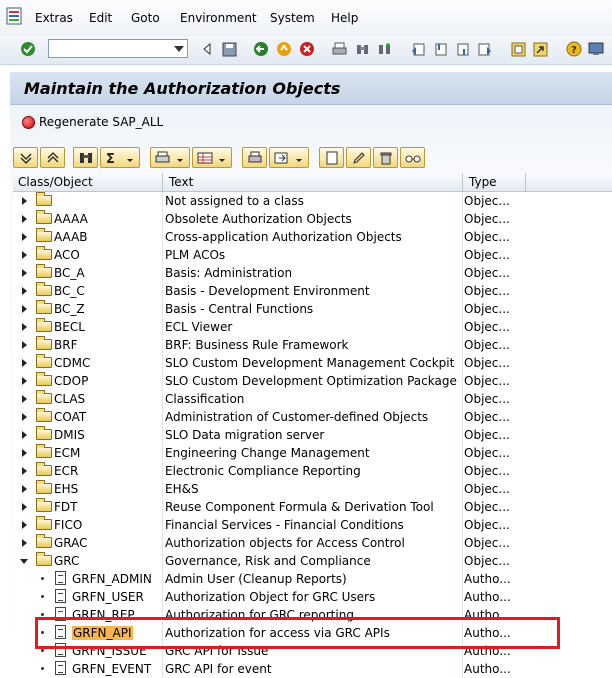  What do you see at coordinates (540, 49) in the screenshot?
I see `shortcut-button` at bounding box center [540, 49].